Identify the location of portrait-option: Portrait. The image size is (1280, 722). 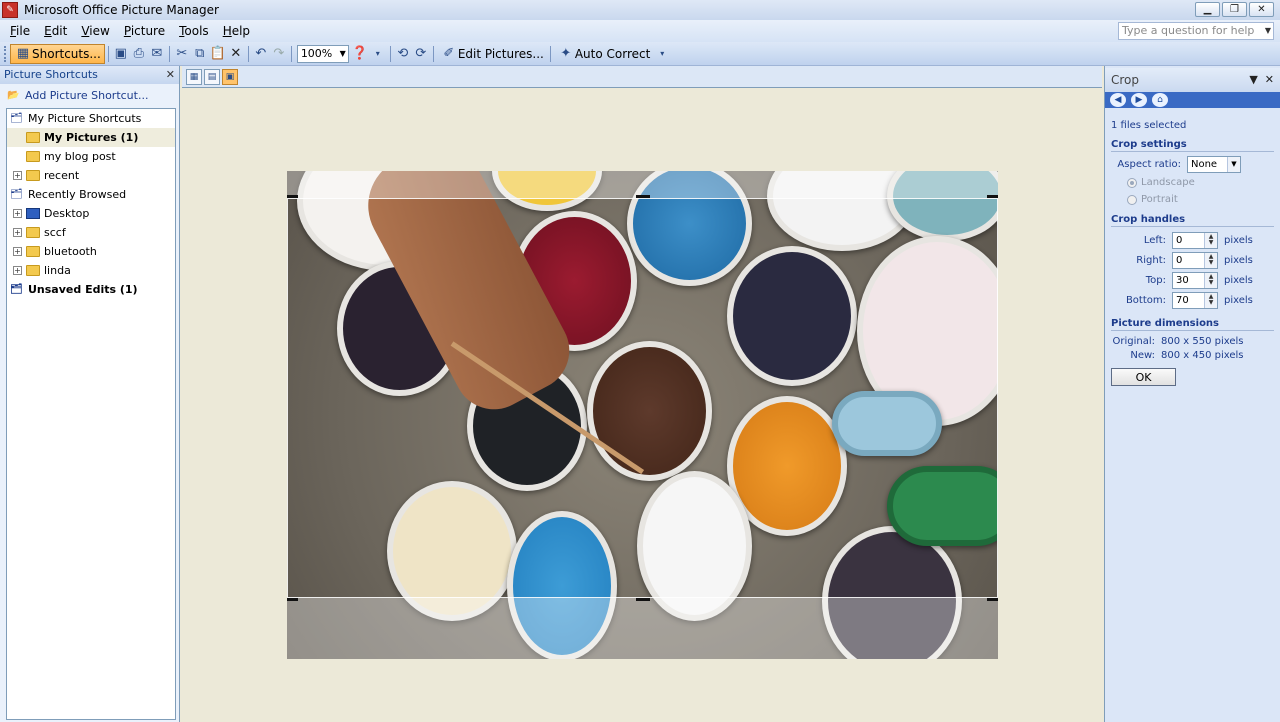
(1192, 199).